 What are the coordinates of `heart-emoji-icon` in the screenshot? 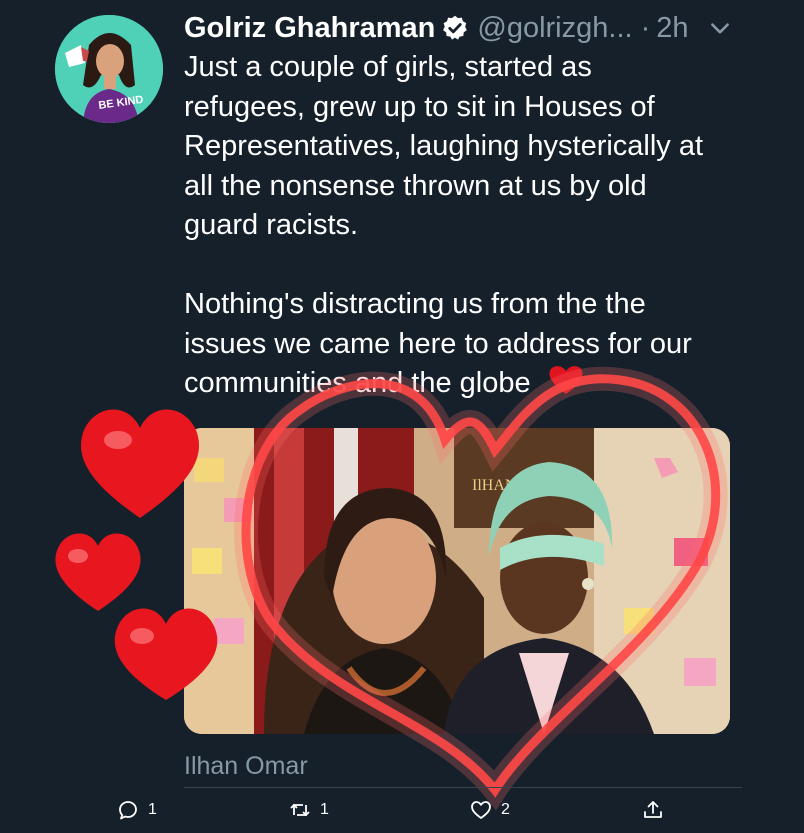 It's located at (566, 380).